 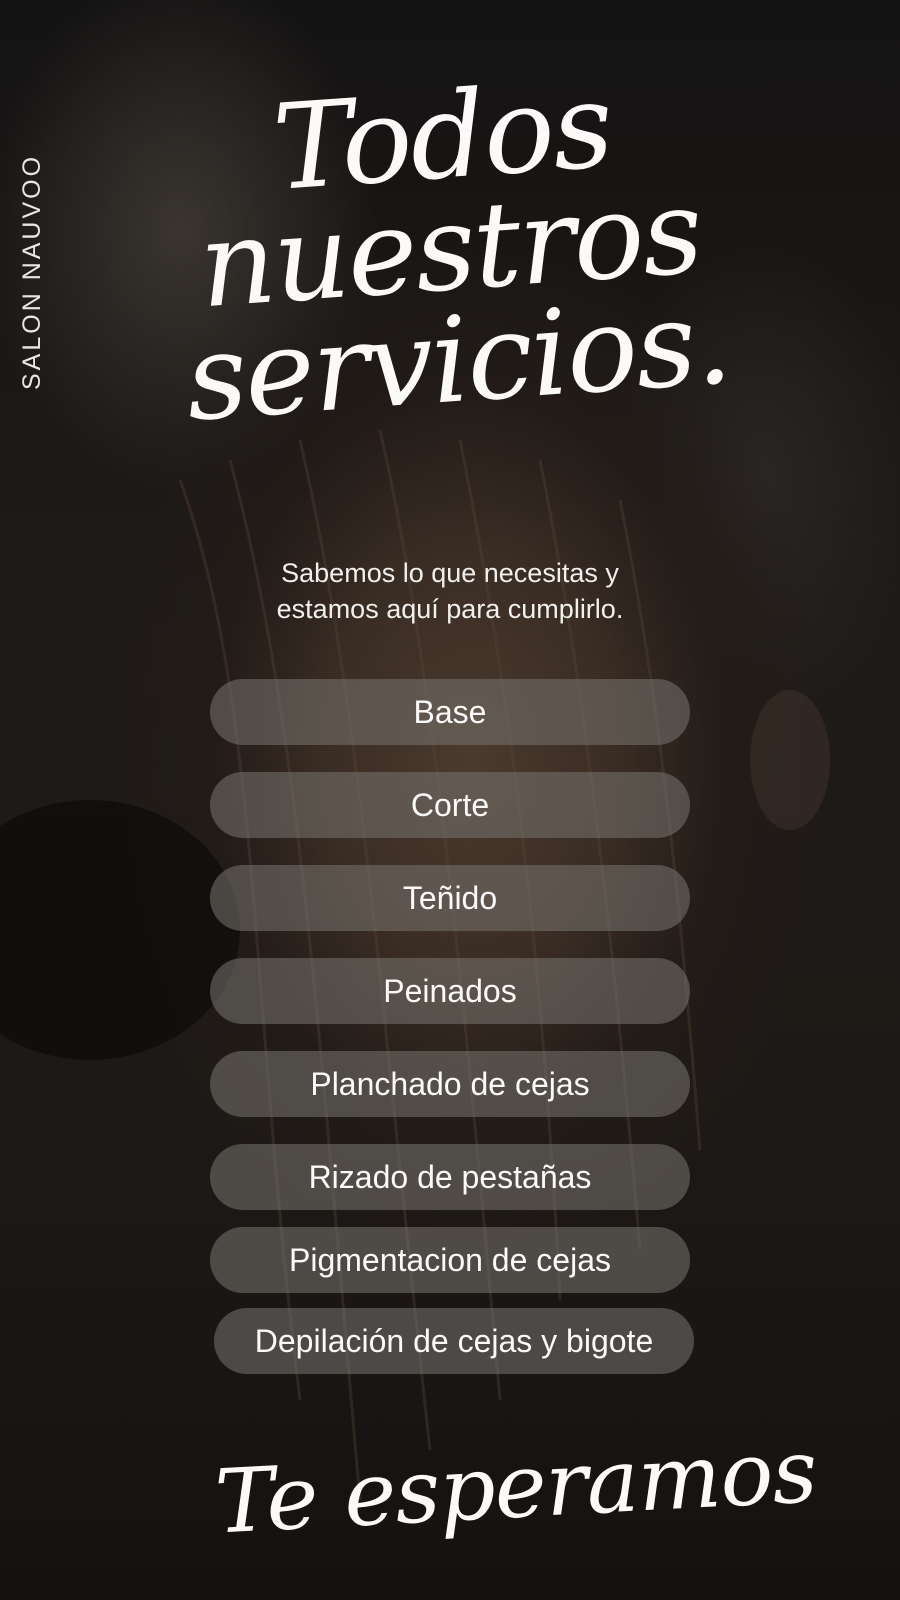 What do you see at coordinates (450, 805) in the screenshot?
I see `service-corte-button: Corte` at bounding box center [450, 805].